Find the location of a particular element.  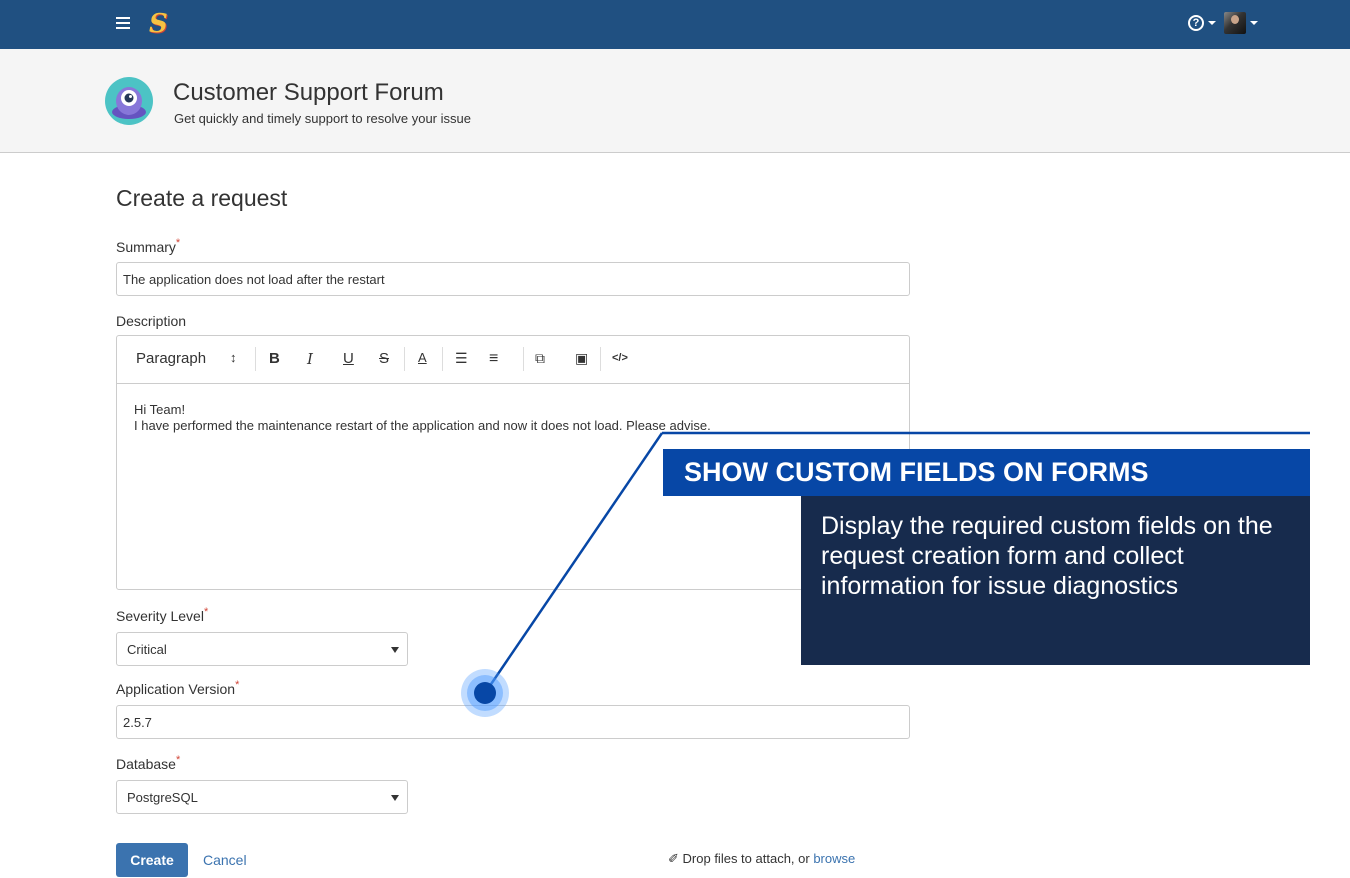

bold-icon: B is located at coordinates (274, 358).